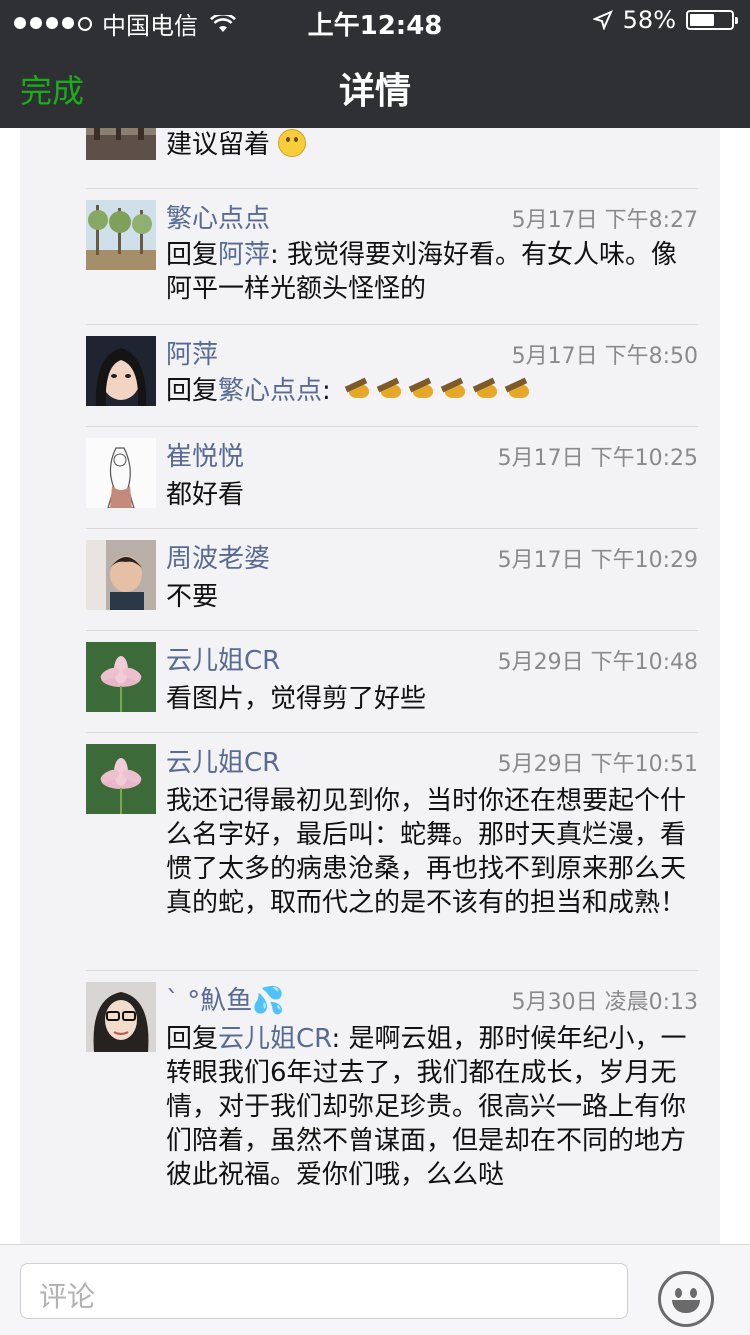  I want to click on comment-time: 5月29日 下午10:48, so click(597, 662).